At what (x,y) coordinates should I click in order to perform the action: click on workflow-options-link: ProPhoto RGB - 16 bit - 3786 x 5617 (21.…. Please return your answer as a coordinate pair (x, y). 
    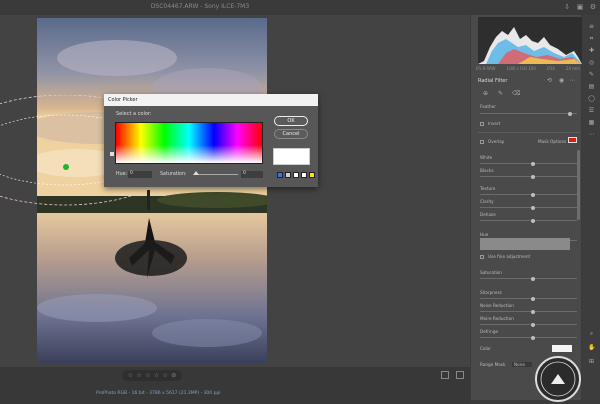
    Looking at the image, I should click on (158, 393).